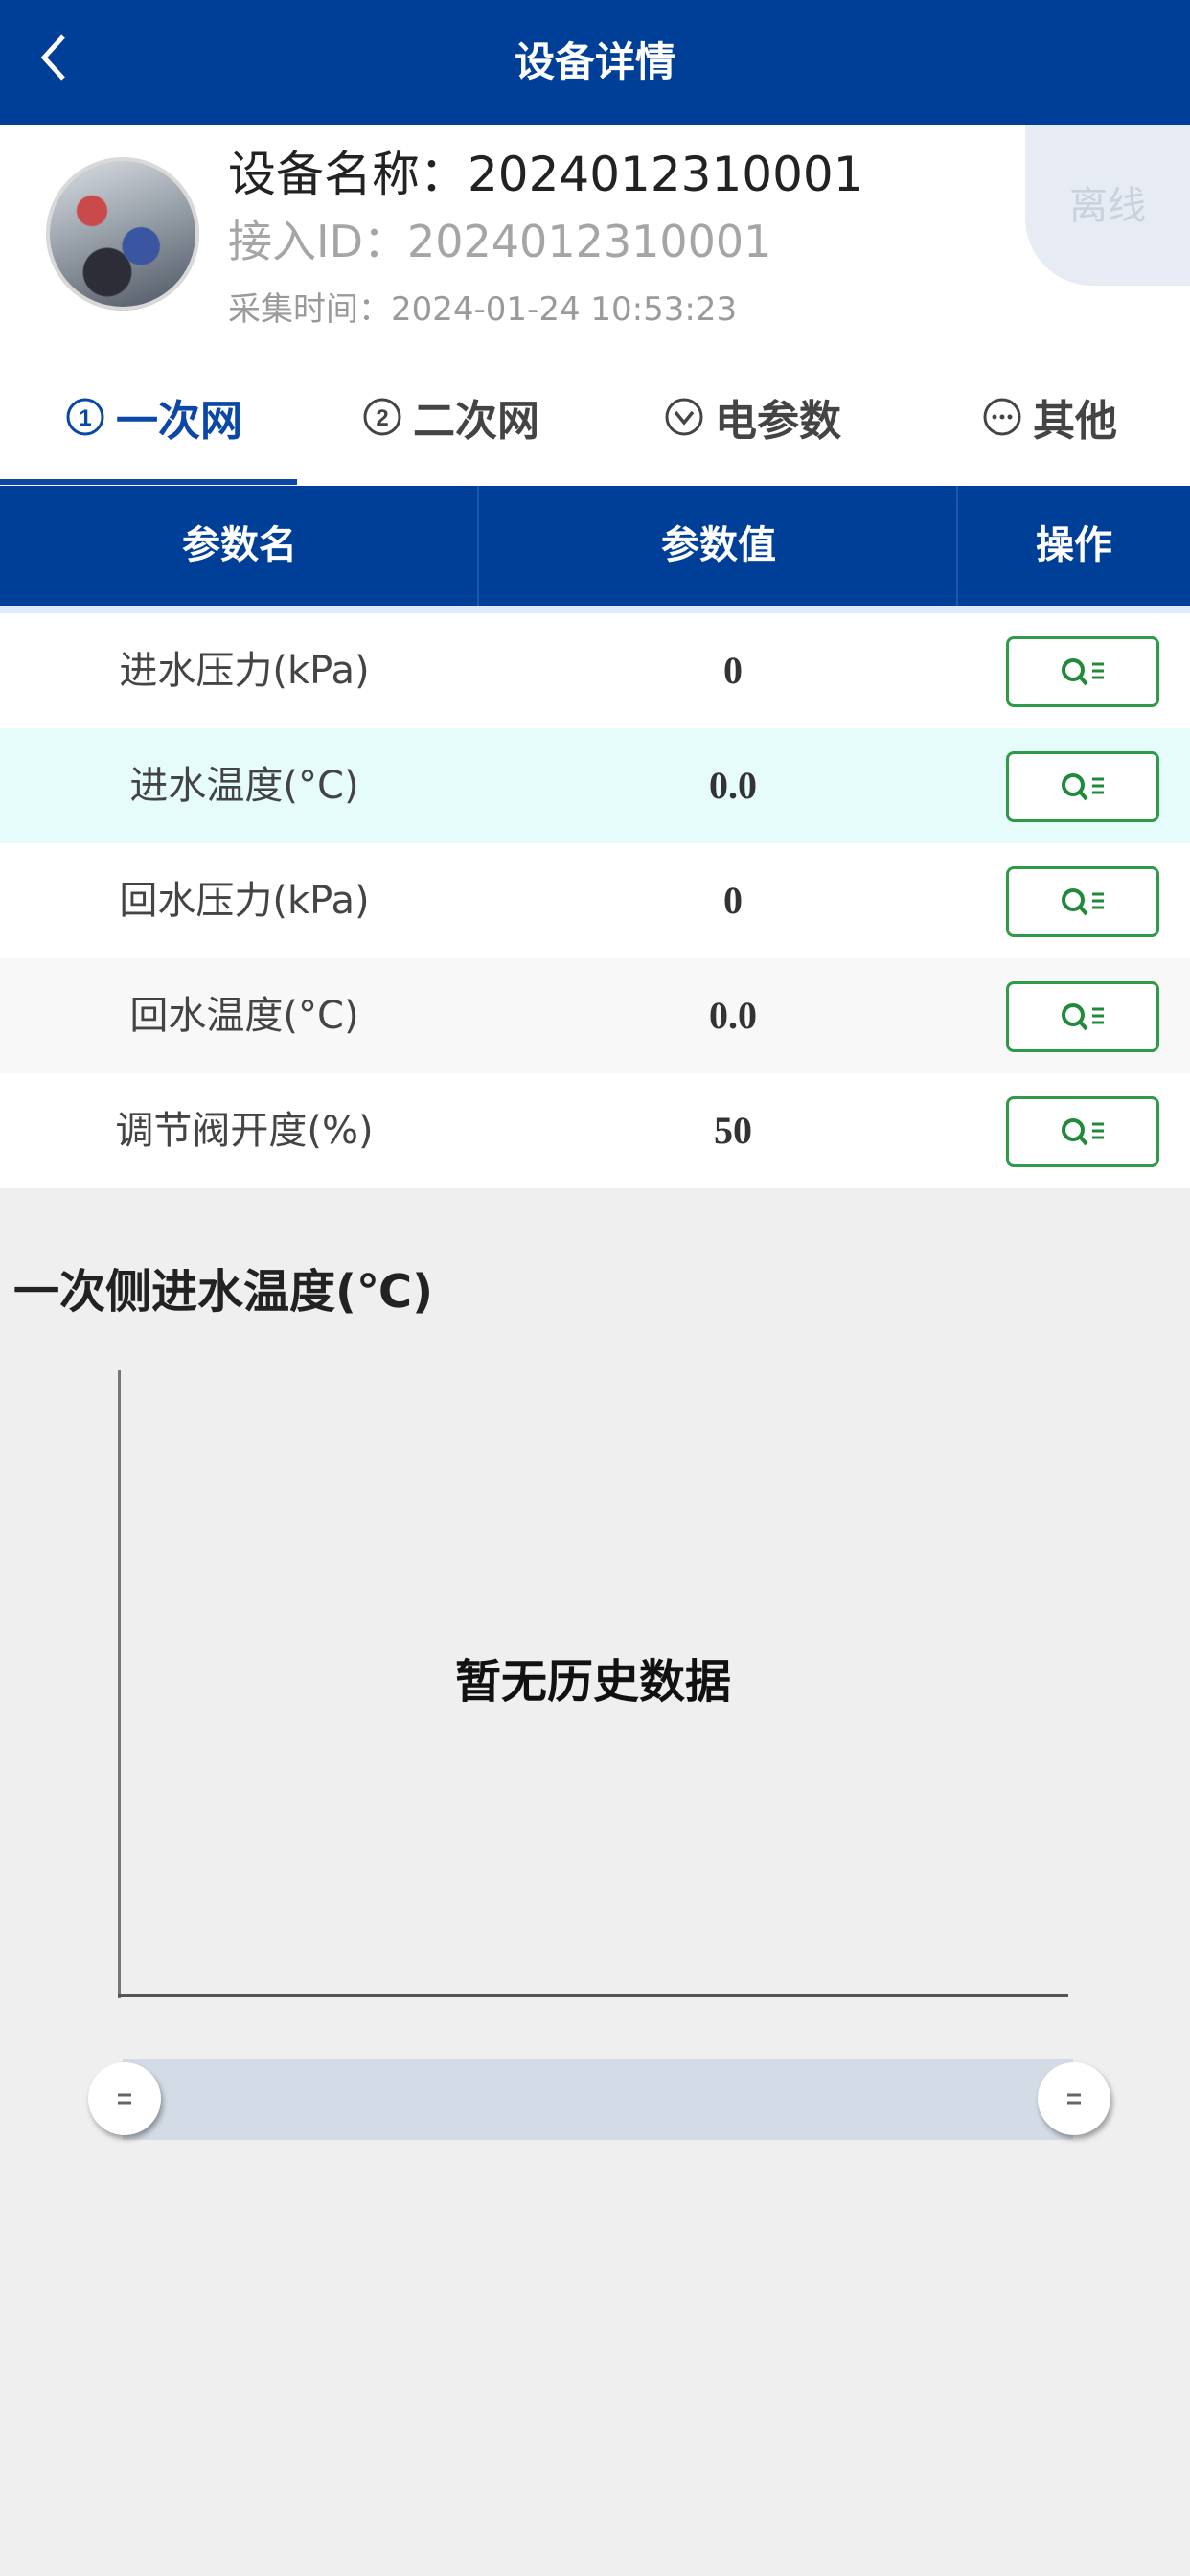 The height and width of the screenshot is (2576, 1190). I want to click on tab-electrical-params: 电参数, so click(752, 416).